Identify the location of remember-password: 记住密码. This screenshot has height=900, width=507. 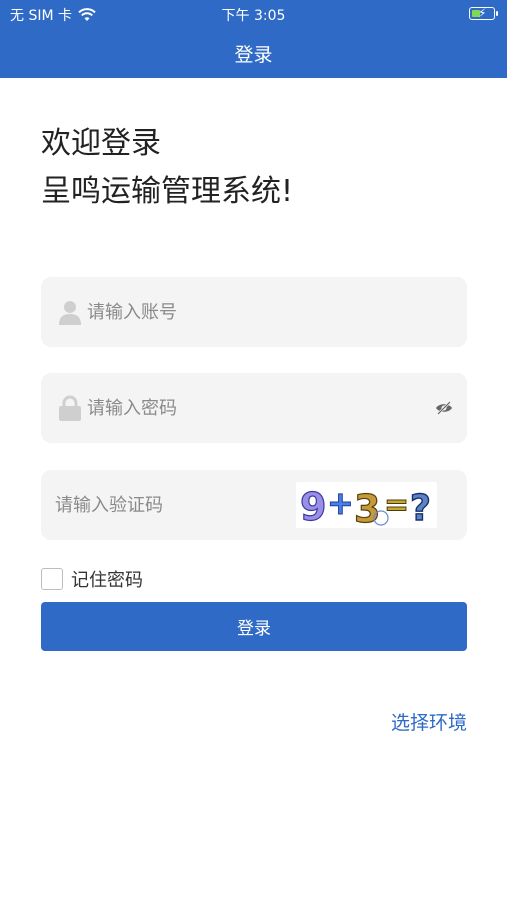
(92, 579).